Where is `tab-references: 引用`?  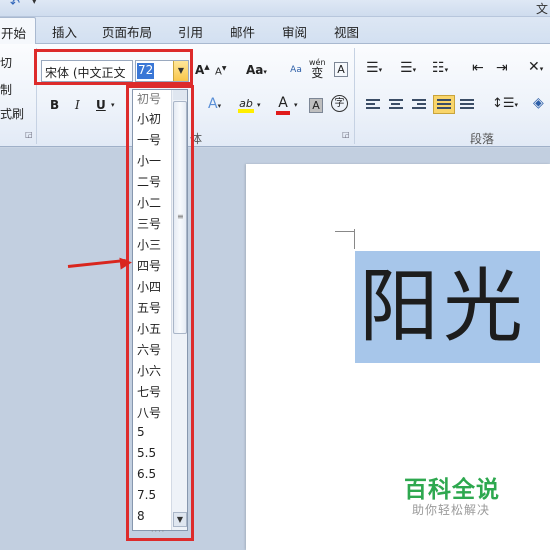 tab-references: 引用 is located at coordinates (190, 31).